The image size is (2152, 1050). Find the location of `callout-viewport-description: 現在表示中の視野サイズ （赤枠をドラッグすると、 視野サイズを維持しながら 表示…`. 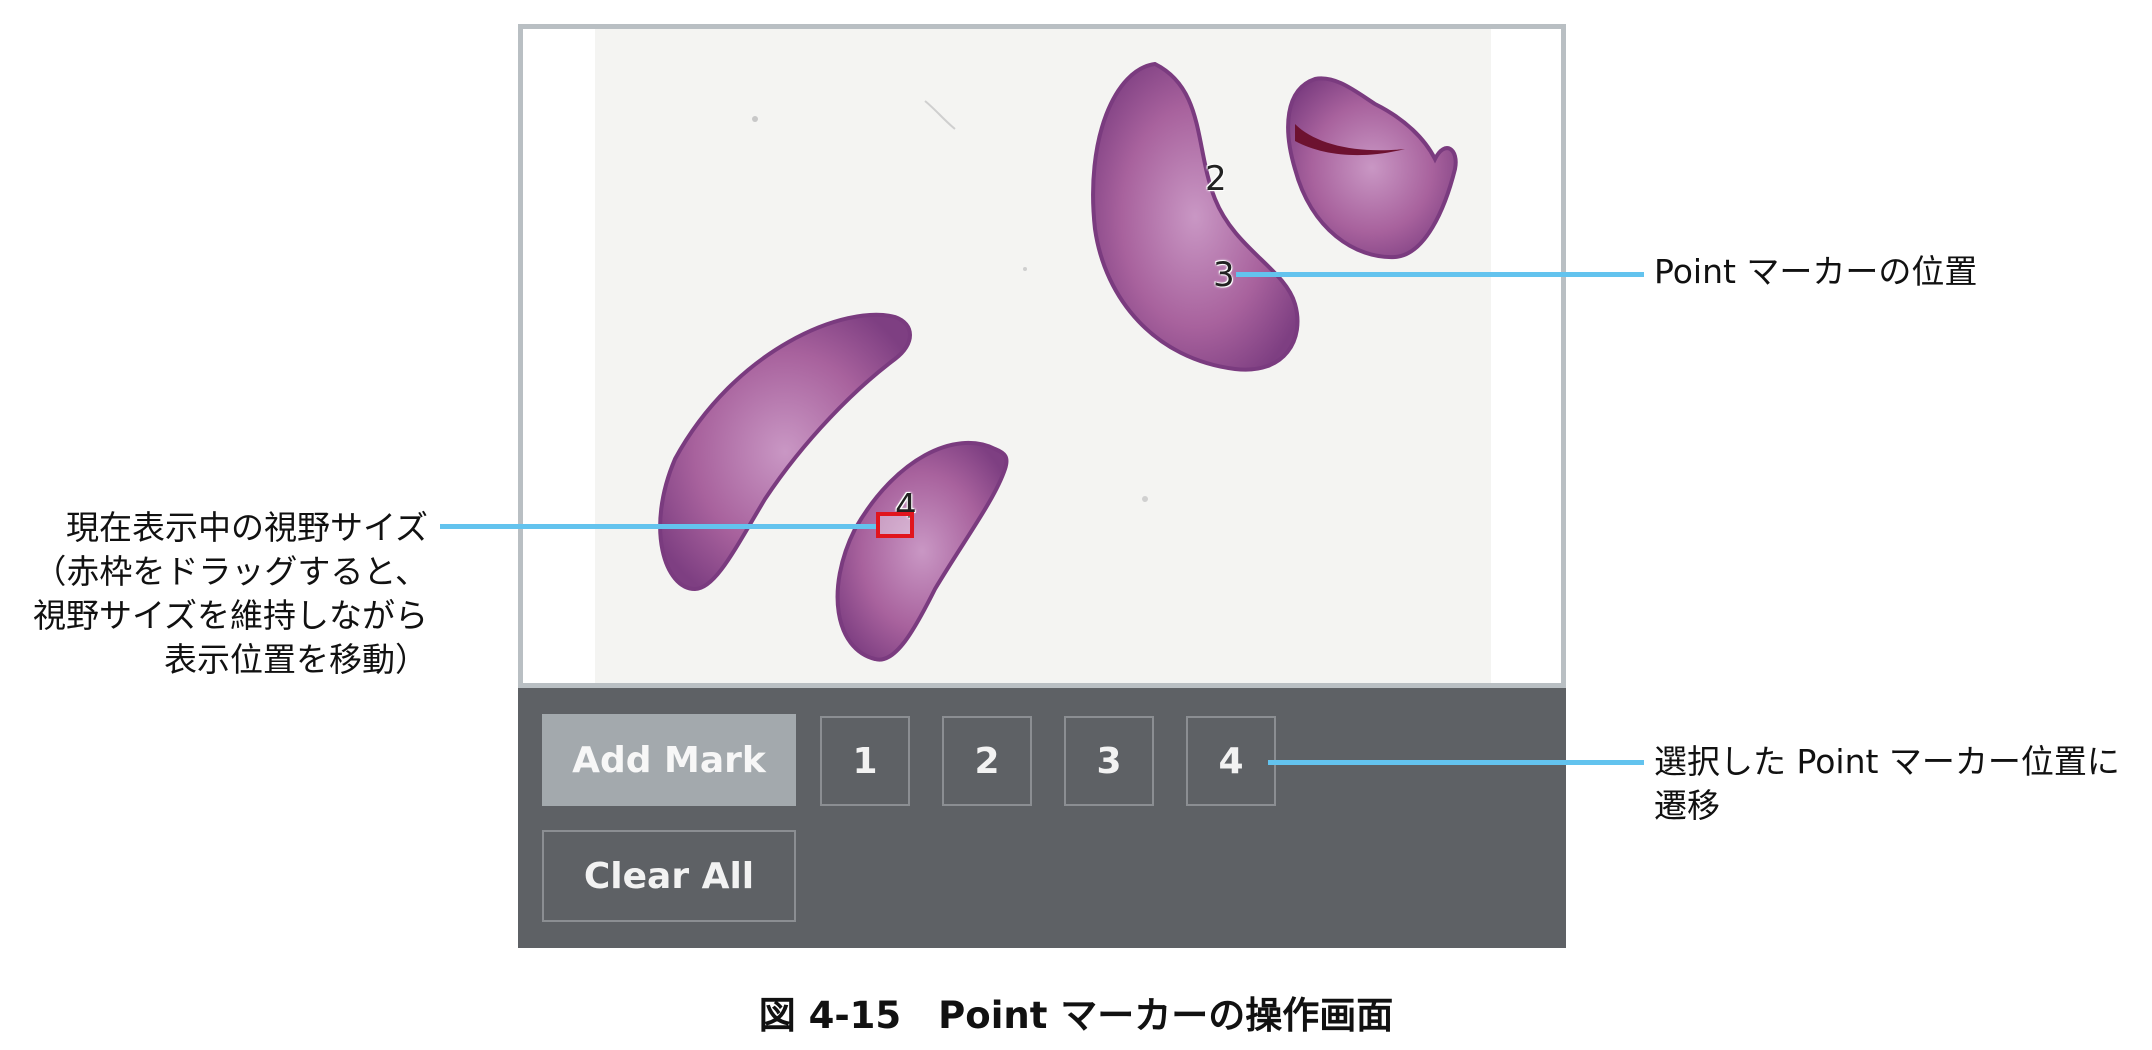

callout-viewport-description: 現在表示中の視野サイズ （赤枠をドラッグすると、 視野サイズを維持しながら 表示… is located at coordinates (214, 594).